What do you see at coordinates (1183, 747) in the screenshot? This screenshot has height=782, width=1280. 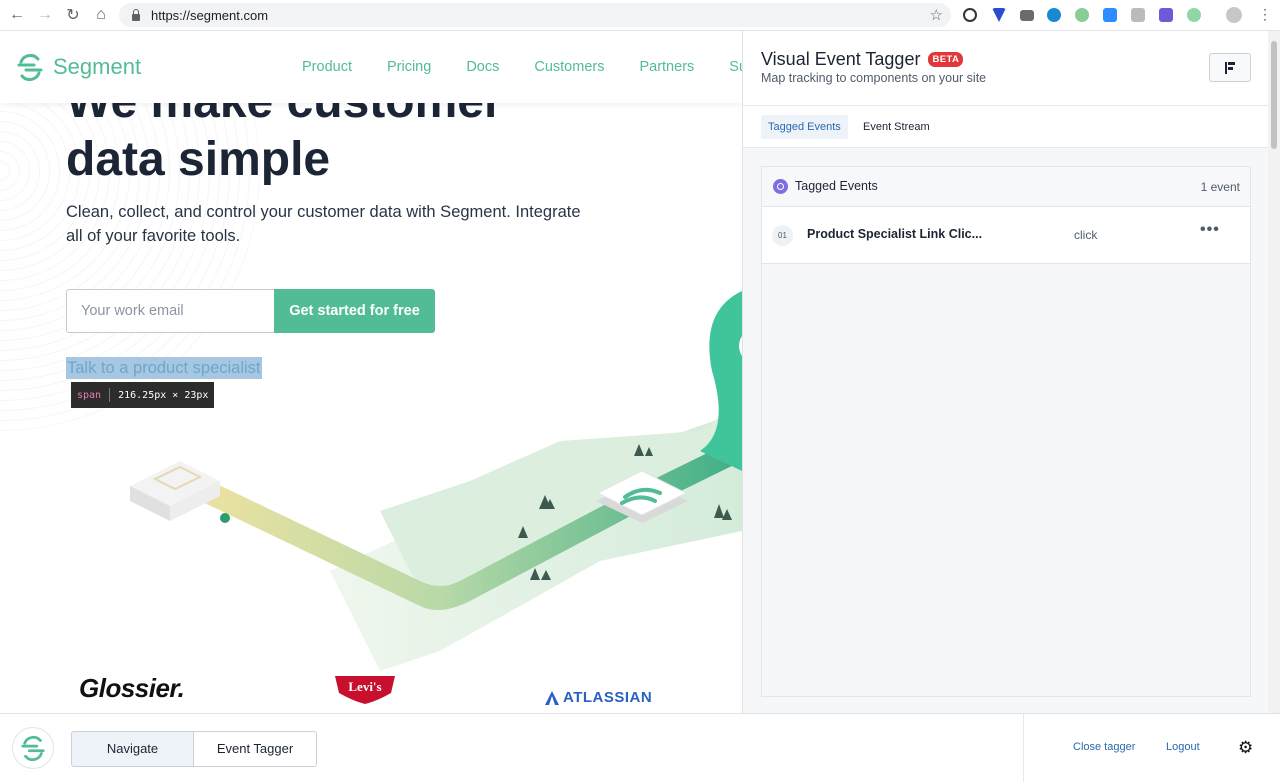 I see `logout-link: Logout` at bounding box center [1183, 747].